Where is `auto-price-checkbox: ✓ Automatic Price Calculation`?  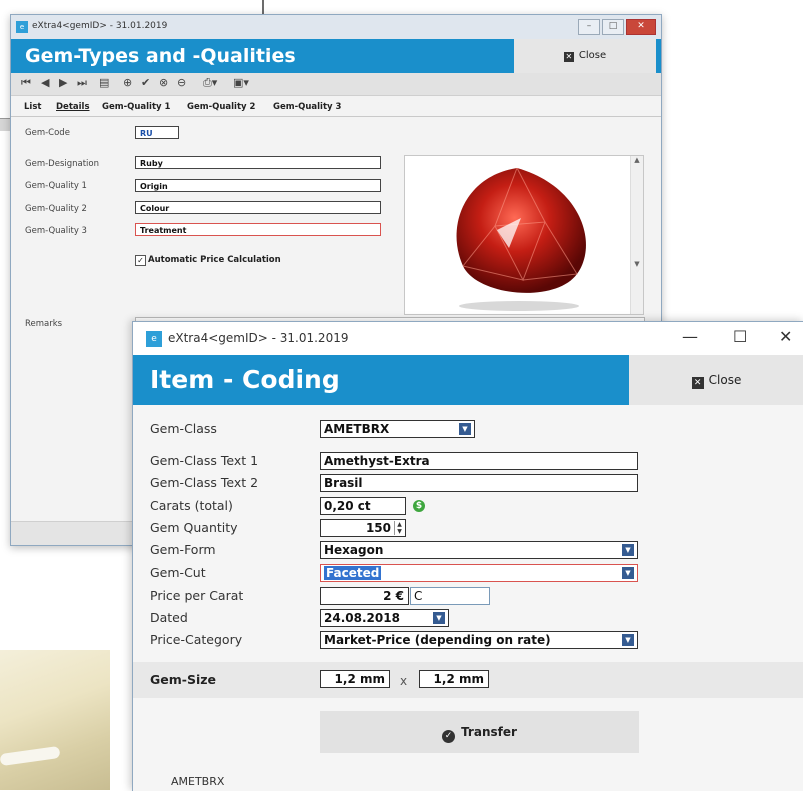 auto-price-checkbox: ✓ Automatic Price Calculation is located at coordinates (208, 260).